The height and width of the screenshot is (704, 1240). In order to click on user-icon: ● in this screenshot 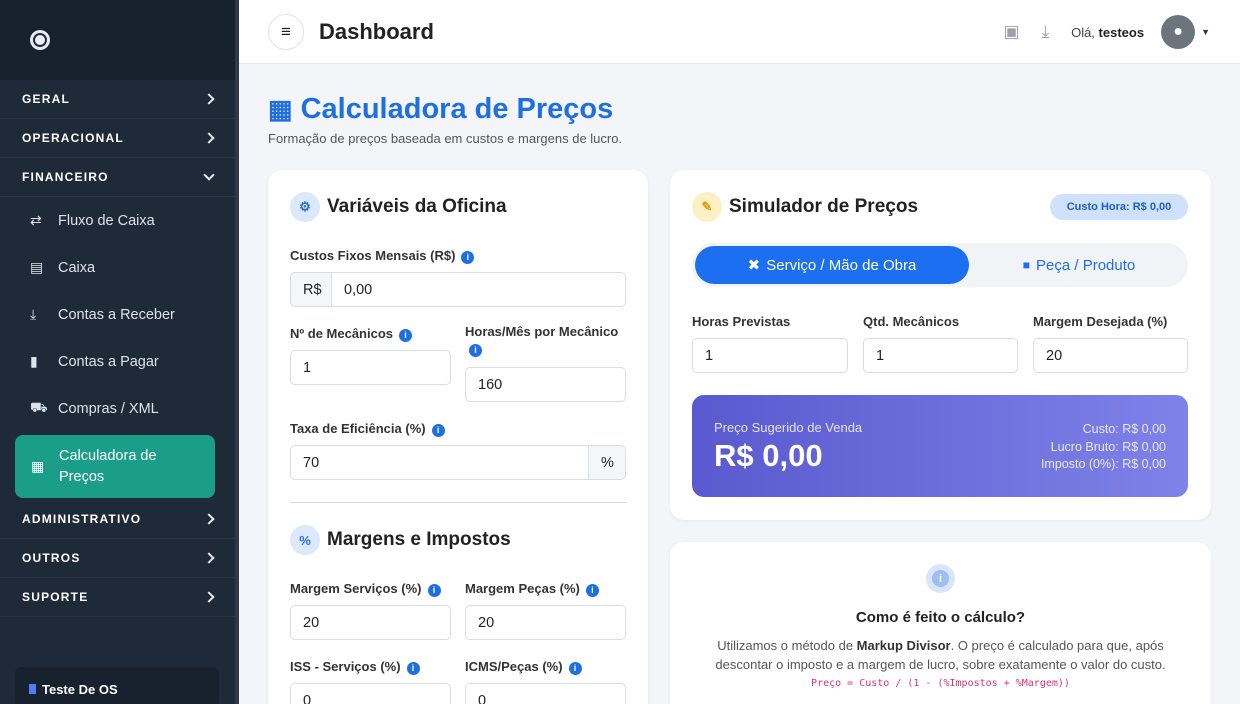, I will do `click(1178, 31)`.